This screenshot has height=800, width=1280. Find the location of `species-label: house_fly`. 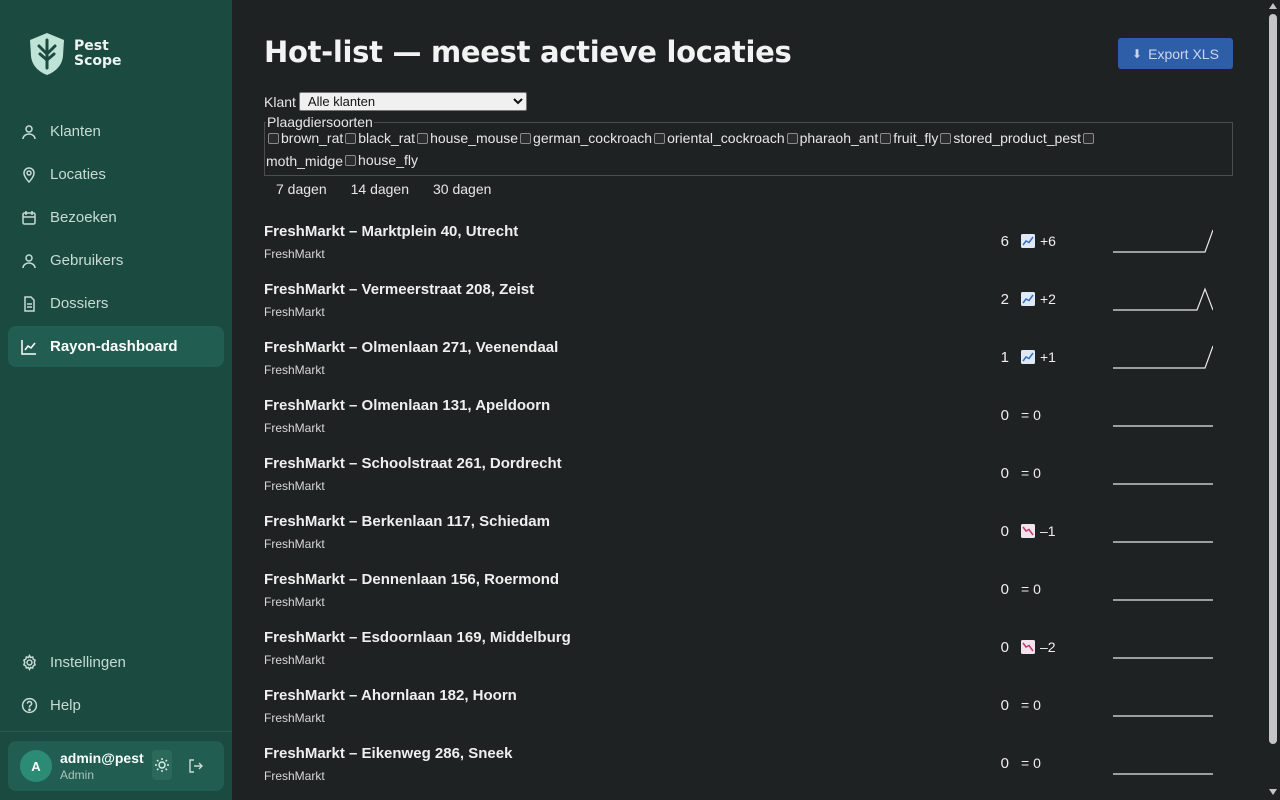

species-label: house_fly is located at coordinates (388, 160).